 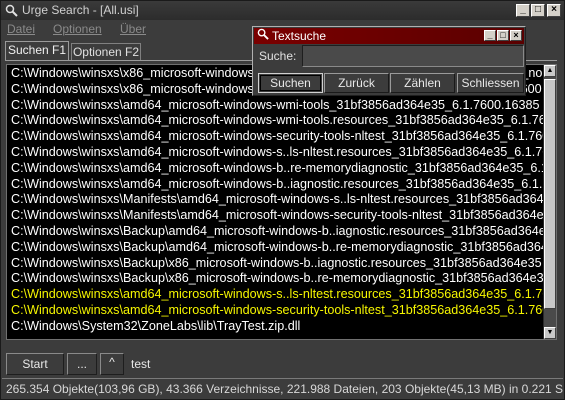 What do you see at coordinates (490, 35) in the screenshot?
I see `dialog-minimize-button: _` at bounding box center [490, 35].